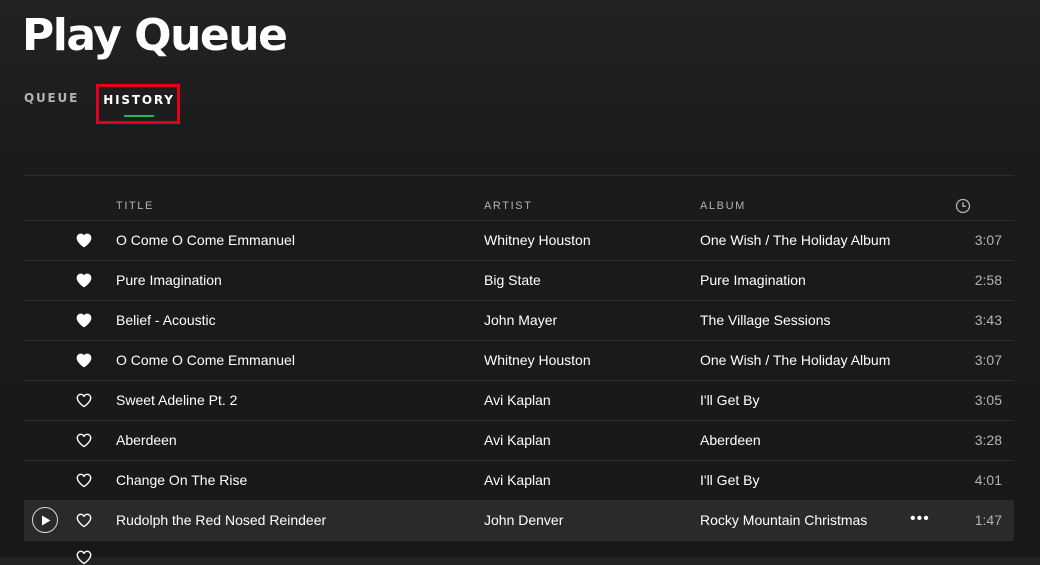 This screenshot has width=1040, height=565. I want to click on more-options-button: •••, so click(920, 519).